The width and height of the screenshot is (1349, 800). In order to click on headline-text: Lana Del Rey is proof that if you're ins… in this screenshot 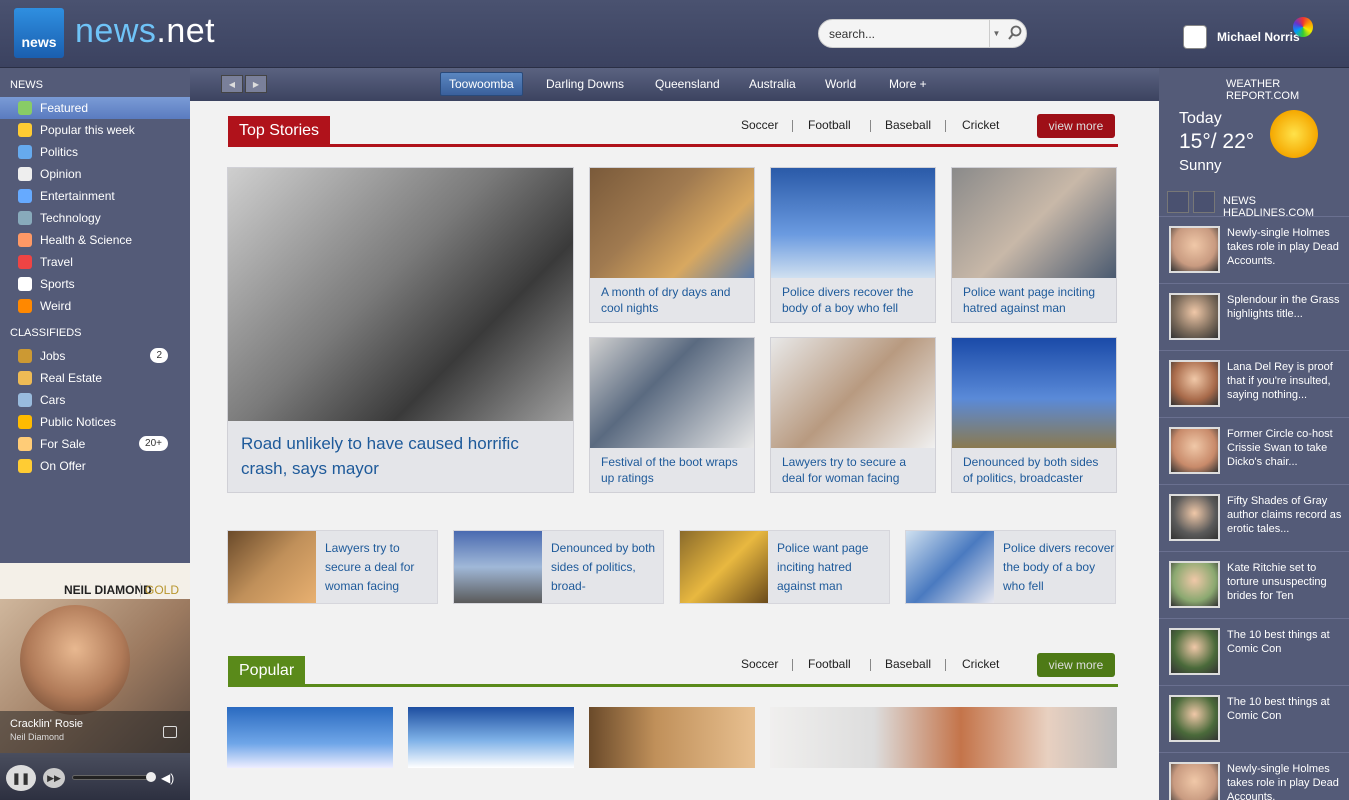, I will do `click(1286, 381)`.